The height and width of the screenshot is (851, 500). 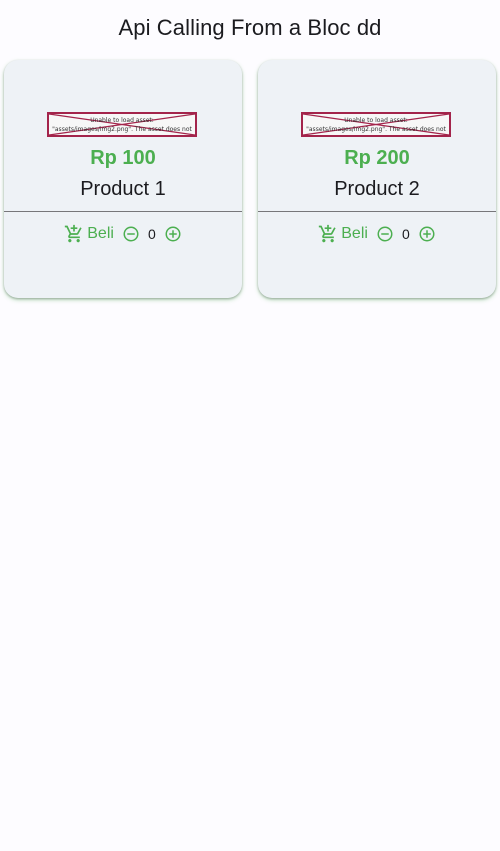 What do you see at coordinates (377, 158) in the screenshot?
I see `product-price: Rp 200` at bounding box center [377, 158].